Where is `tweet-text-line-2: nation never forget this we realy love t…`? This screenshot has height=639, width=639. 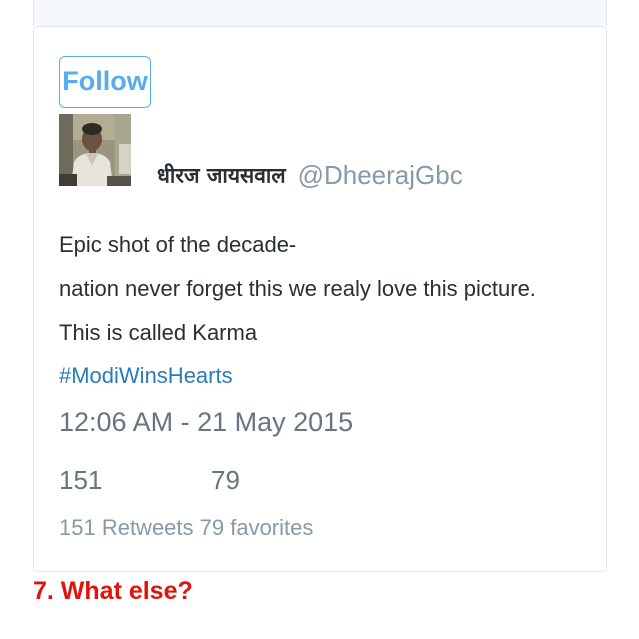
tweet-text-line-2: nation never forget this we realy love t… is located at coordinates (297, 288).